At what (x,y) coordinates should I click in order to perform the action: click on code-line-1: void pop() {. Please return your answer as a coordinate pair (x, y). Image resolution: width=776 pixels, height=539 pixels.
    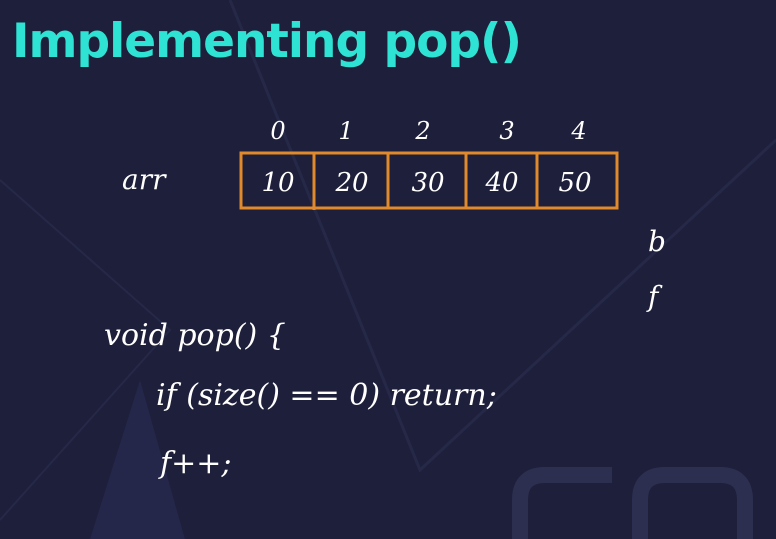
    Looking at the image, I should click on (195, 335).